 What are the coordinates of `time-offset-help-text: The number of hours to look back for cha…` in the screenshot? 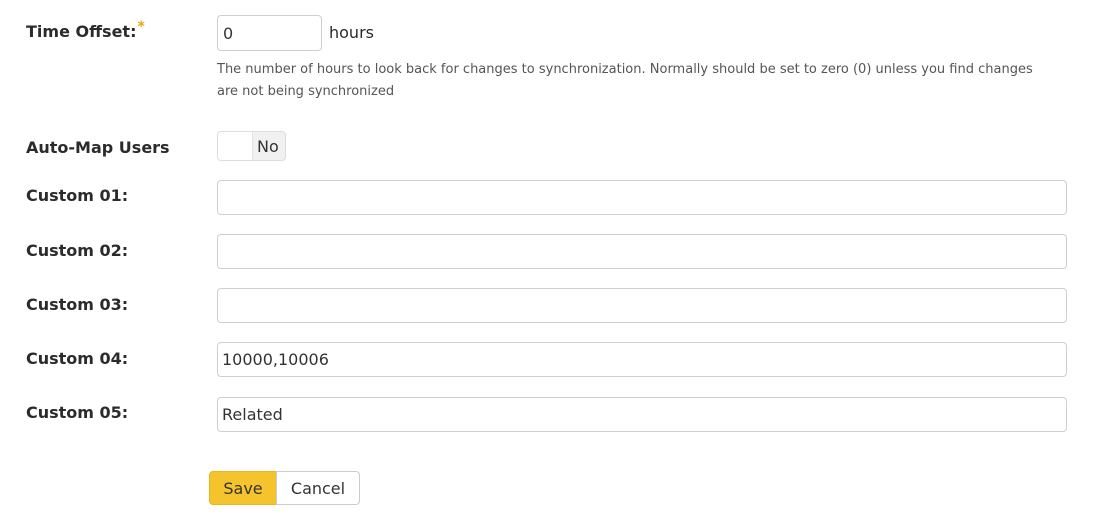 It's located at (625, 80).